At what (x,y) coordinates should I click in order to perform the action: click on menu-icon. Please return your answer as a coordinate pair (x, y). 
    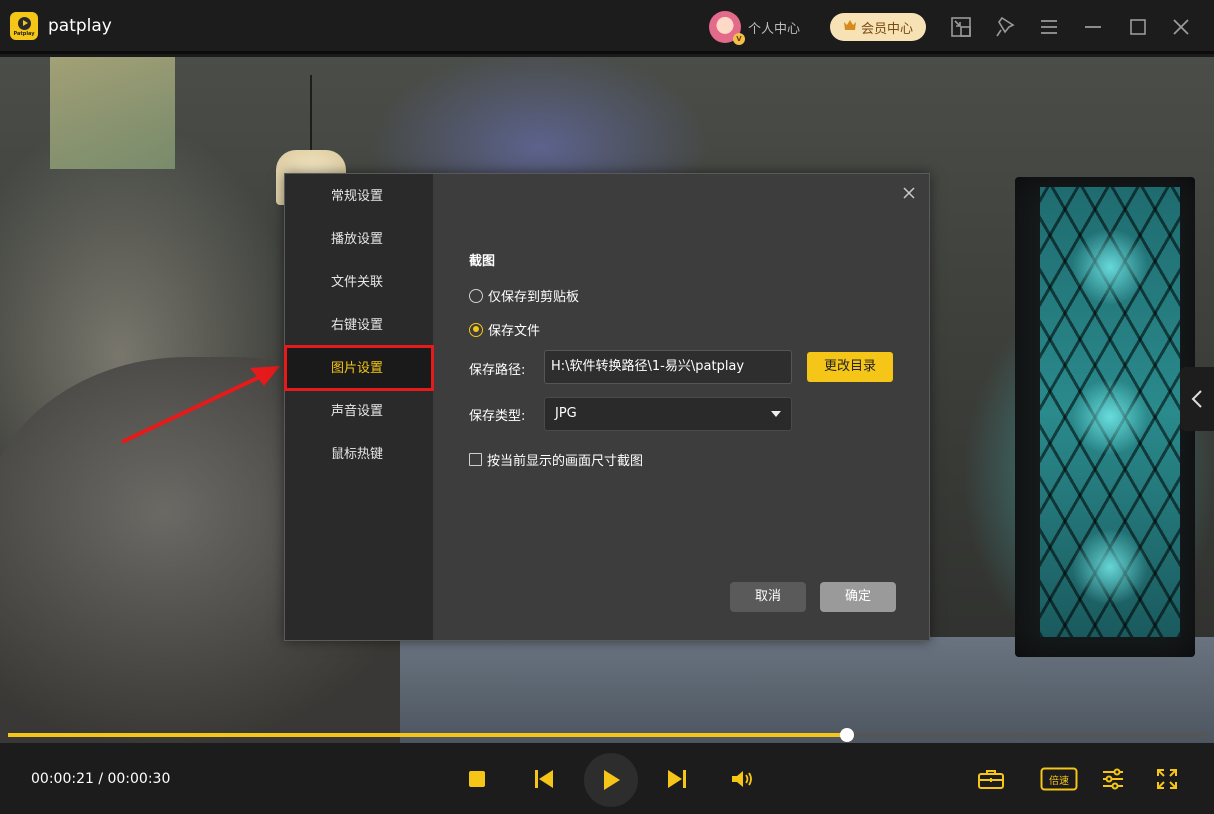
    Looking at the image, I should click on (1049, 27).